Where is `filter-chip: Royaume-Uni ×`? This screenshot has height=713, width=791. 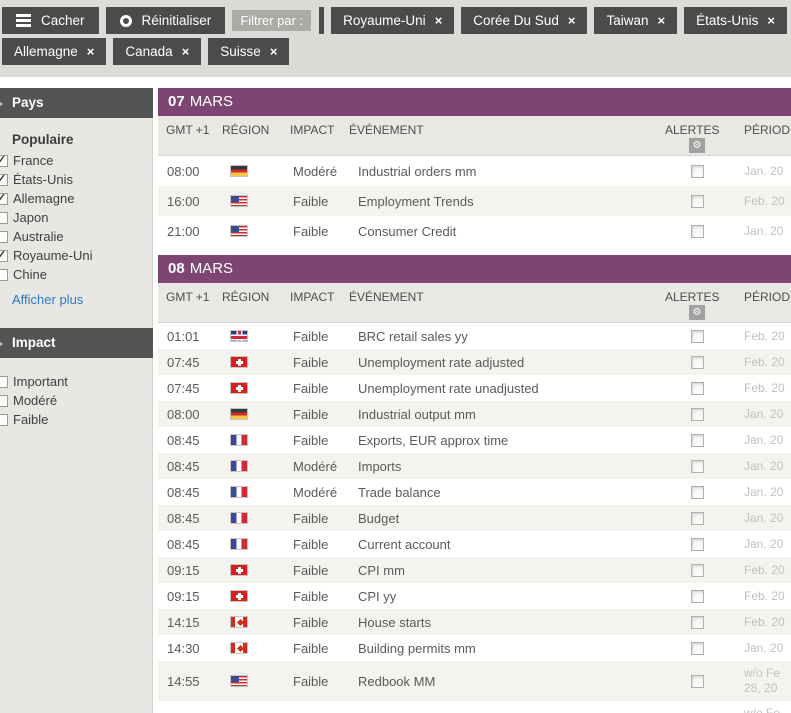
filter-chip: Royaume-Uni × is located at coordinates (393, 20).